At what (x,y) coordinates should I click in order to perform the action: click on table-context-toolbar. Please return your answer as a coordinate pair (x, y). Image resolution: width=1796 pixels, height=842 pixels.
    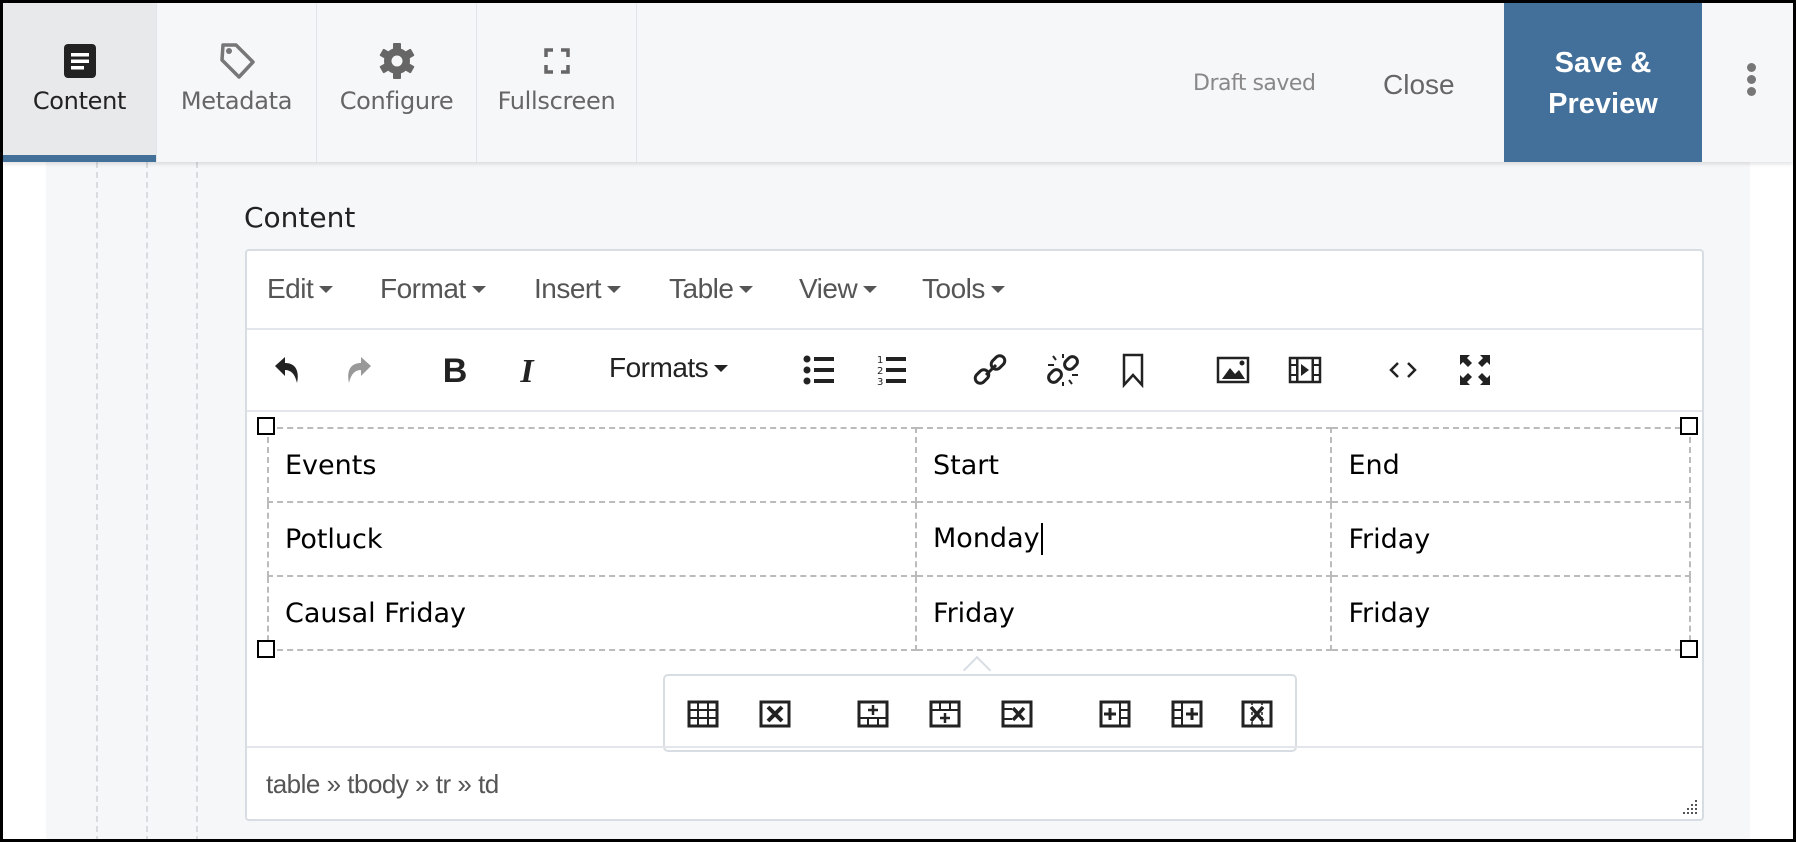
    Looking at the image, I should click on (980, 713).